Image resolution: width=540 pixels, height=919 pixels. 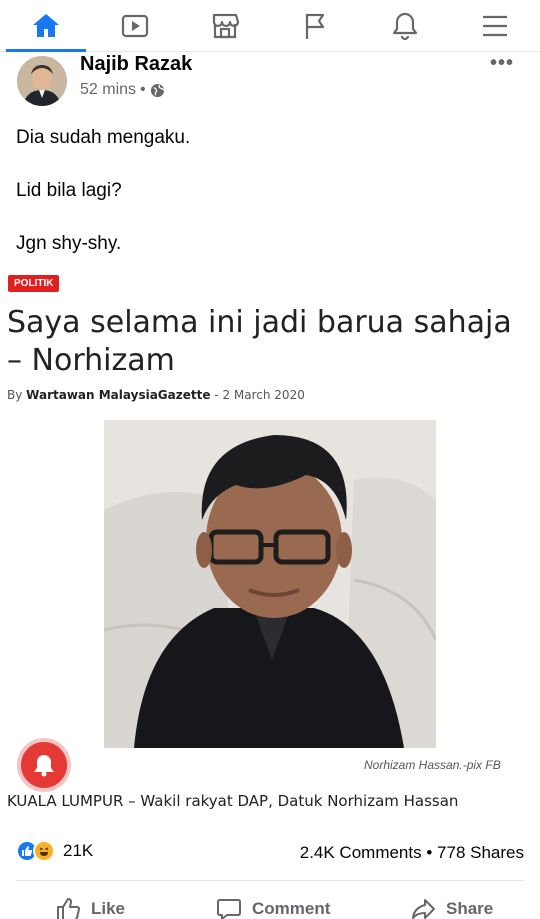 What do you see at coordinates (291, 908) in the screenshot?
I see `comment-label: Comment` at bounding box center [291, 908].